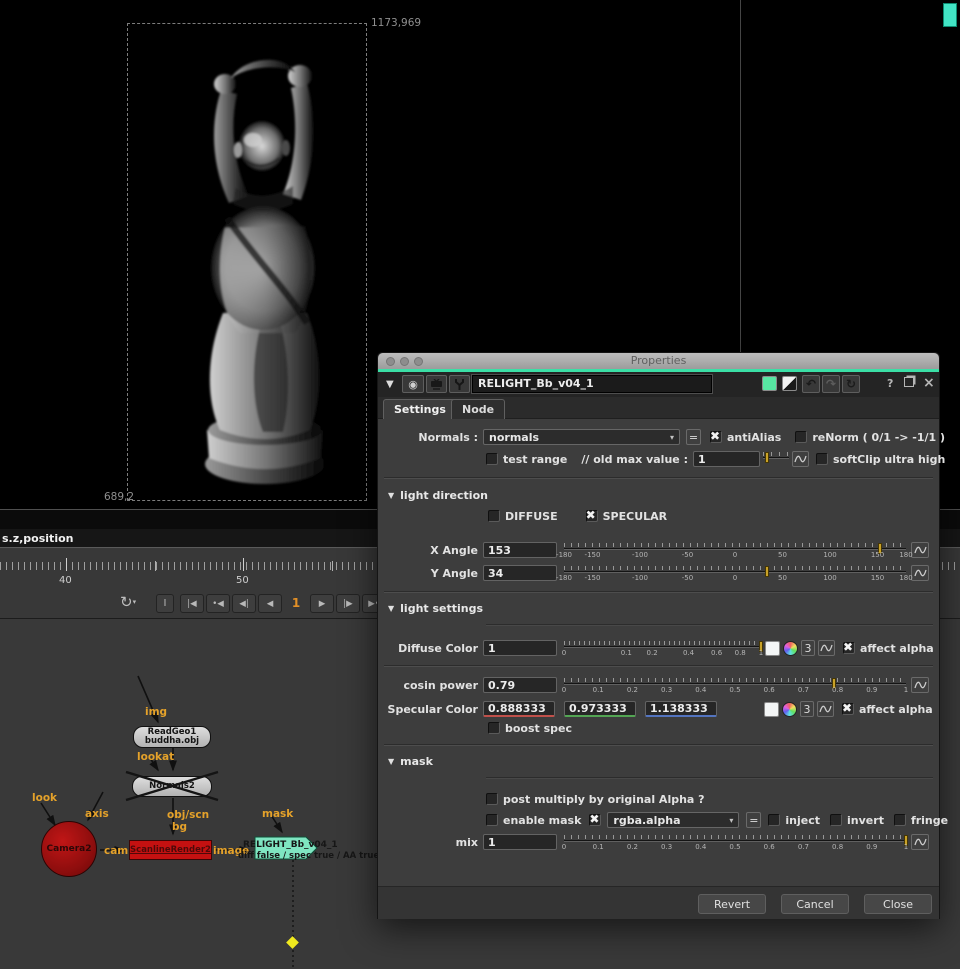 This screenshot has height=969, width=960. What do you see at coordinates (454, 550) in the screenshot?
I see `x-angle-label: X Angle` at bounding box center [454, 550].